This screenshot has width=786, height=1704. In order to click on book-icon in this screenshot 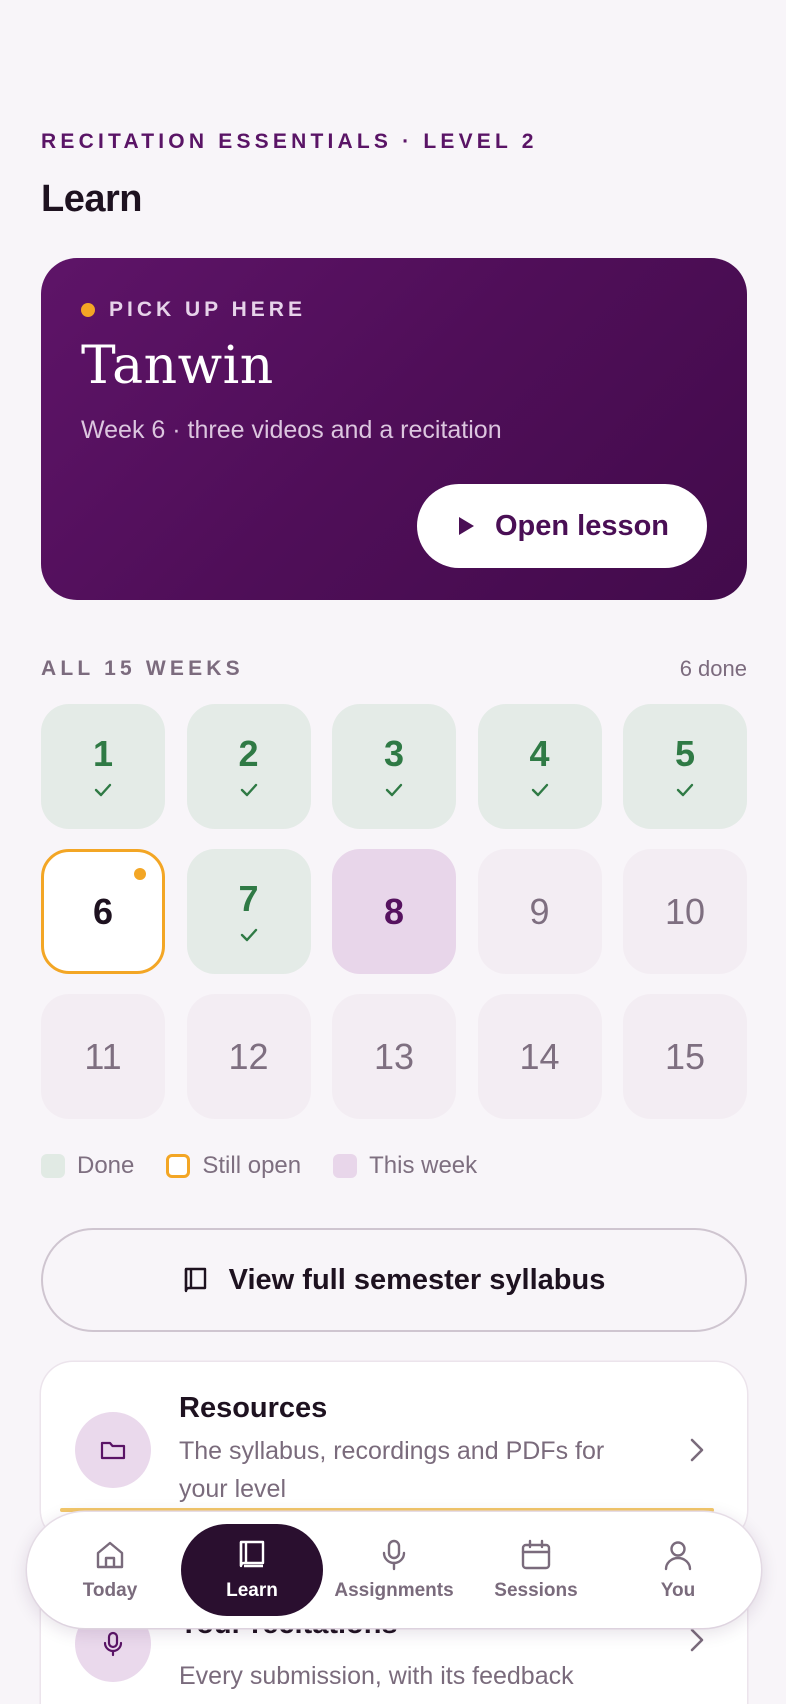, I will do `click(252, 1554)`.